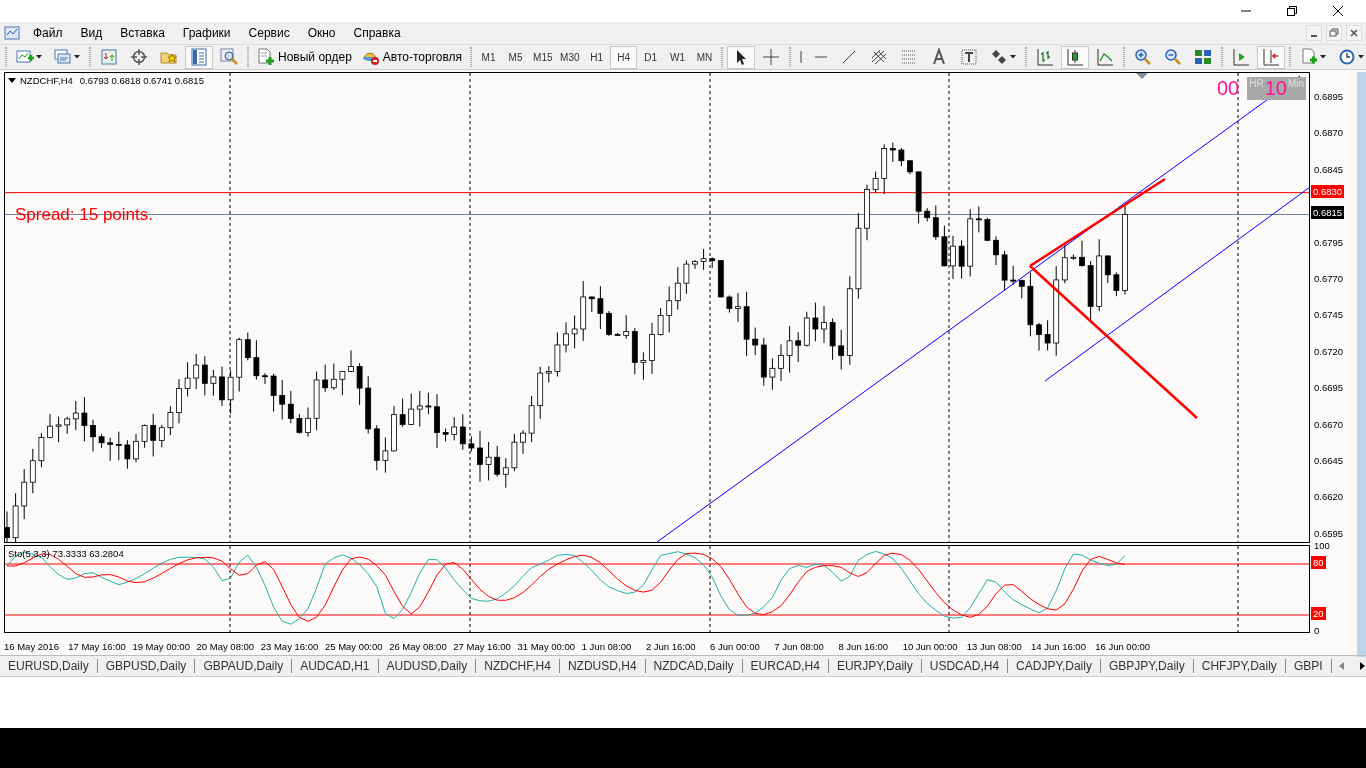 The width and height of the screenshot is (1366, 768). Describe the element at coordinates (994, 646) in the screenshot. I see `time-tick: 13 Jun 08:00` at that location.